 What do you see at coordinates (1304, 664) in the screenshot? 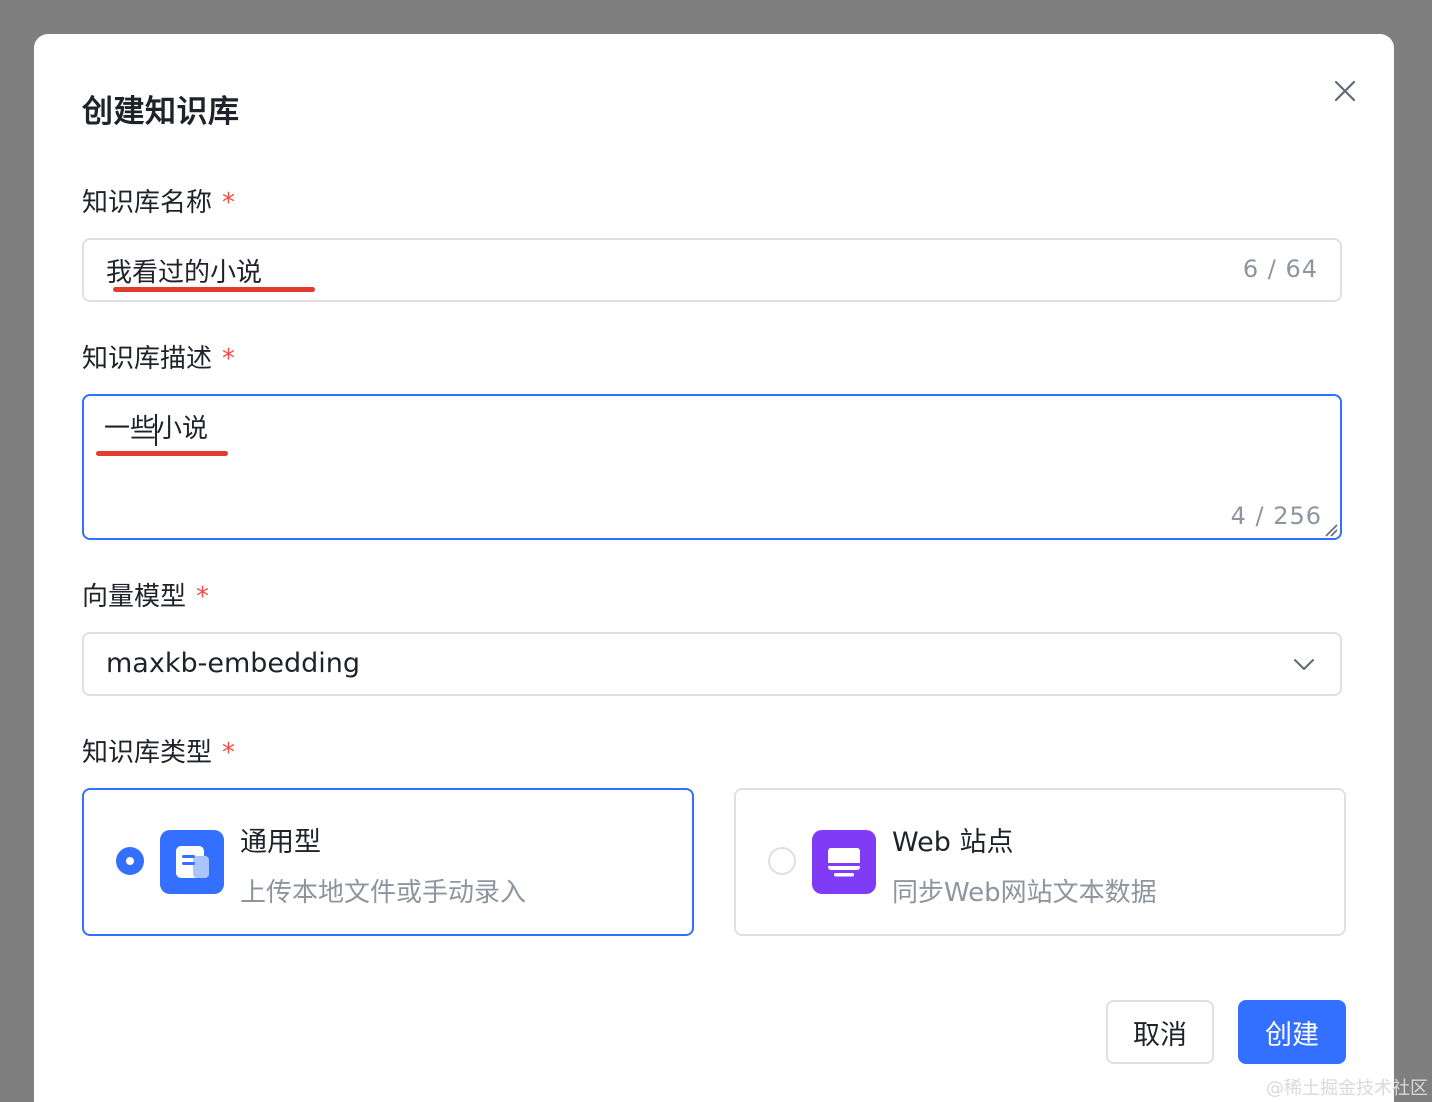
I see `chevron-down-icon` at bounding box center [1304, 664].